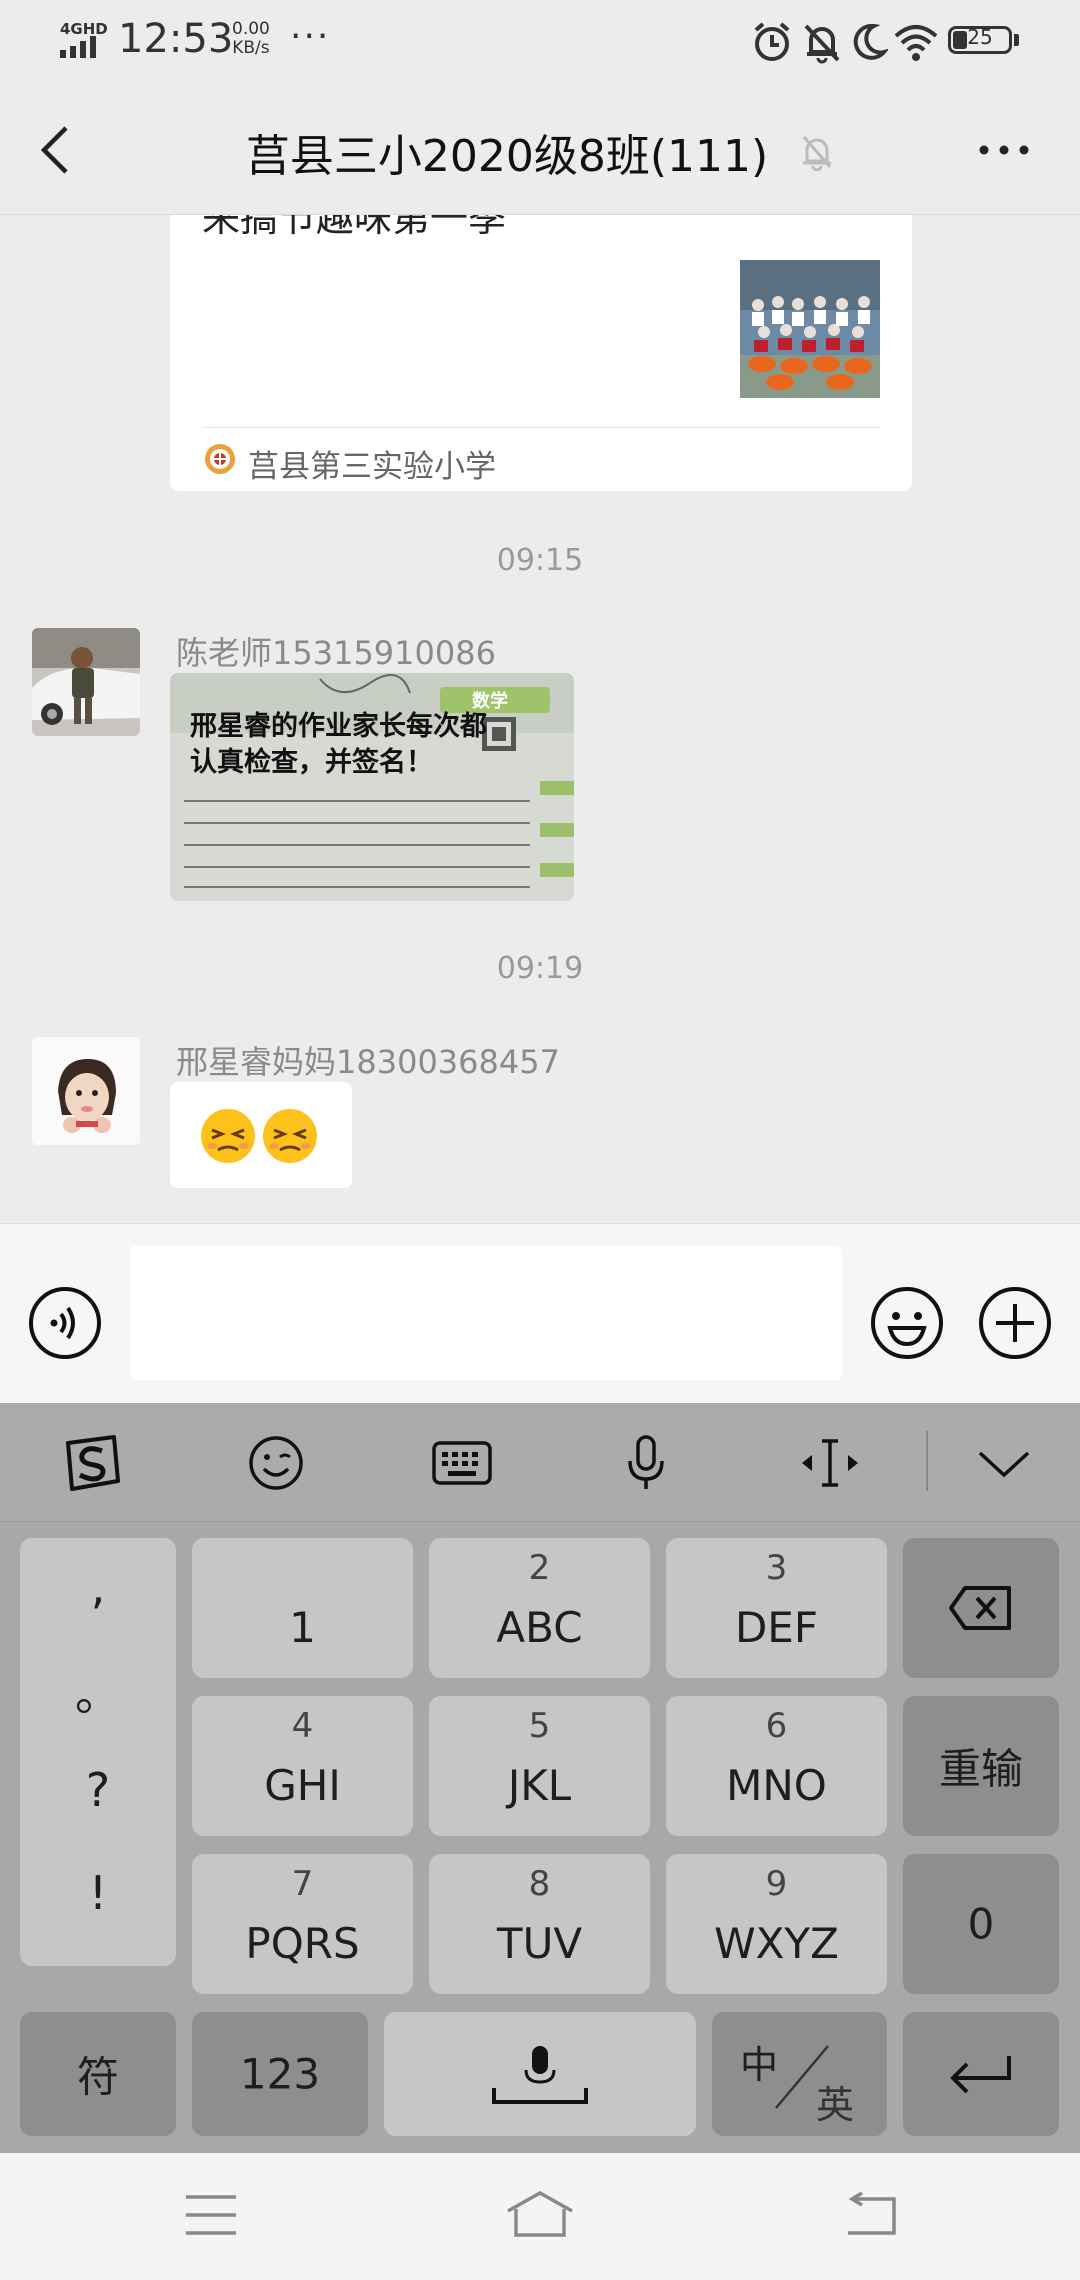  What do you see at coordinates (302, 1726) in the screenshot?
I see `key-number: 4` at bounding box center [302, 1726].